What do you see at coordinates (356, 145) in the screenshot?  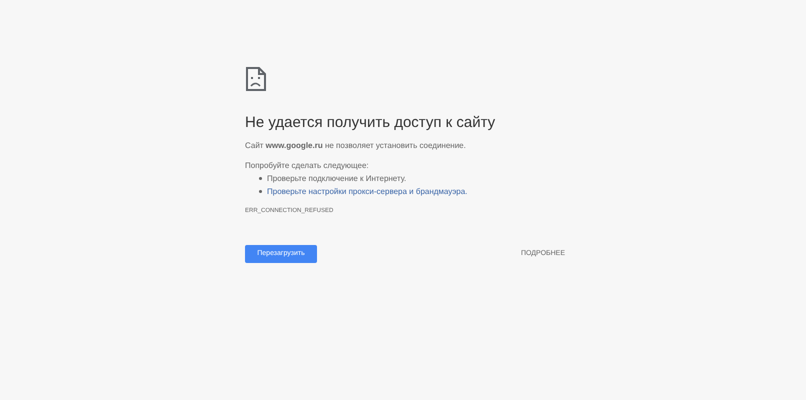 I see `error-message: Сайт www.google.ru не позволяет установить соединение.` at bounding box center [356, 145].